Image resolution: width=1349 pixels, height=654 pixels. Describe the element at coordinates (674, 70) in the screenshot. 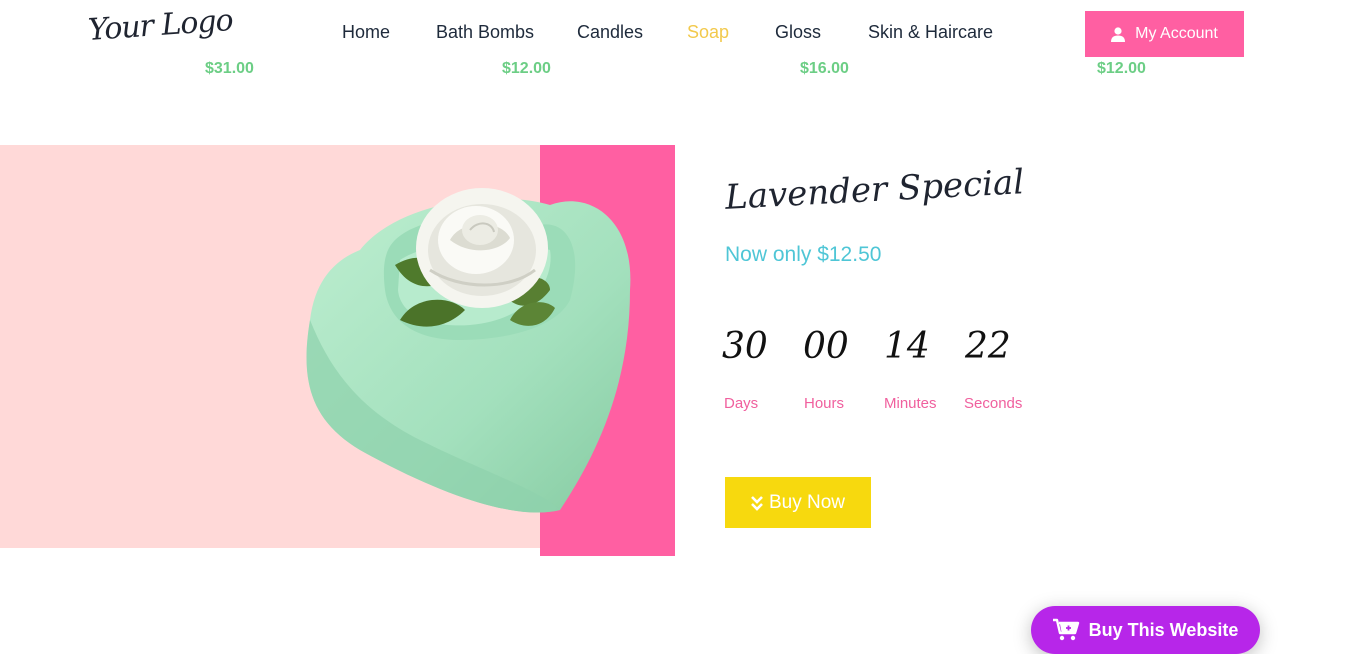

I see `product-price-row: $31.00 $12.00 $16.00 $12.00` at that location.